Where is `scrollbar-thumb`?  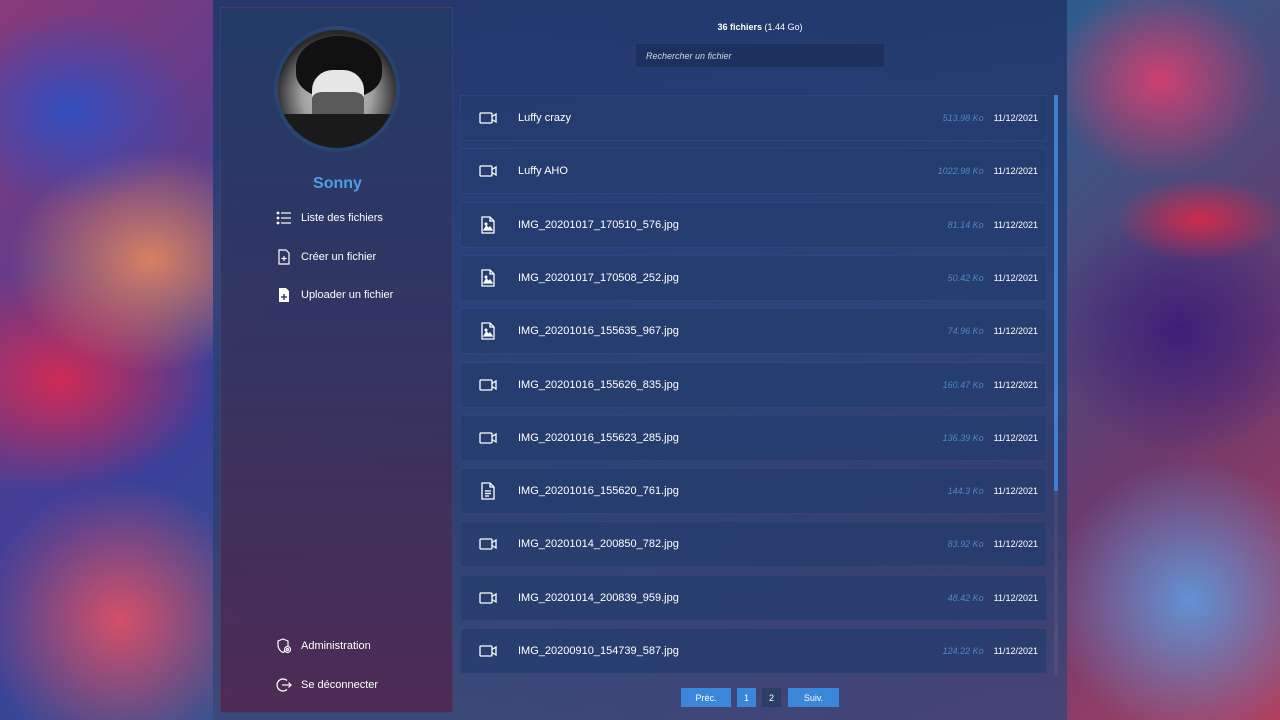
scrollbar-thumb is located at coordinates (1056, 293).